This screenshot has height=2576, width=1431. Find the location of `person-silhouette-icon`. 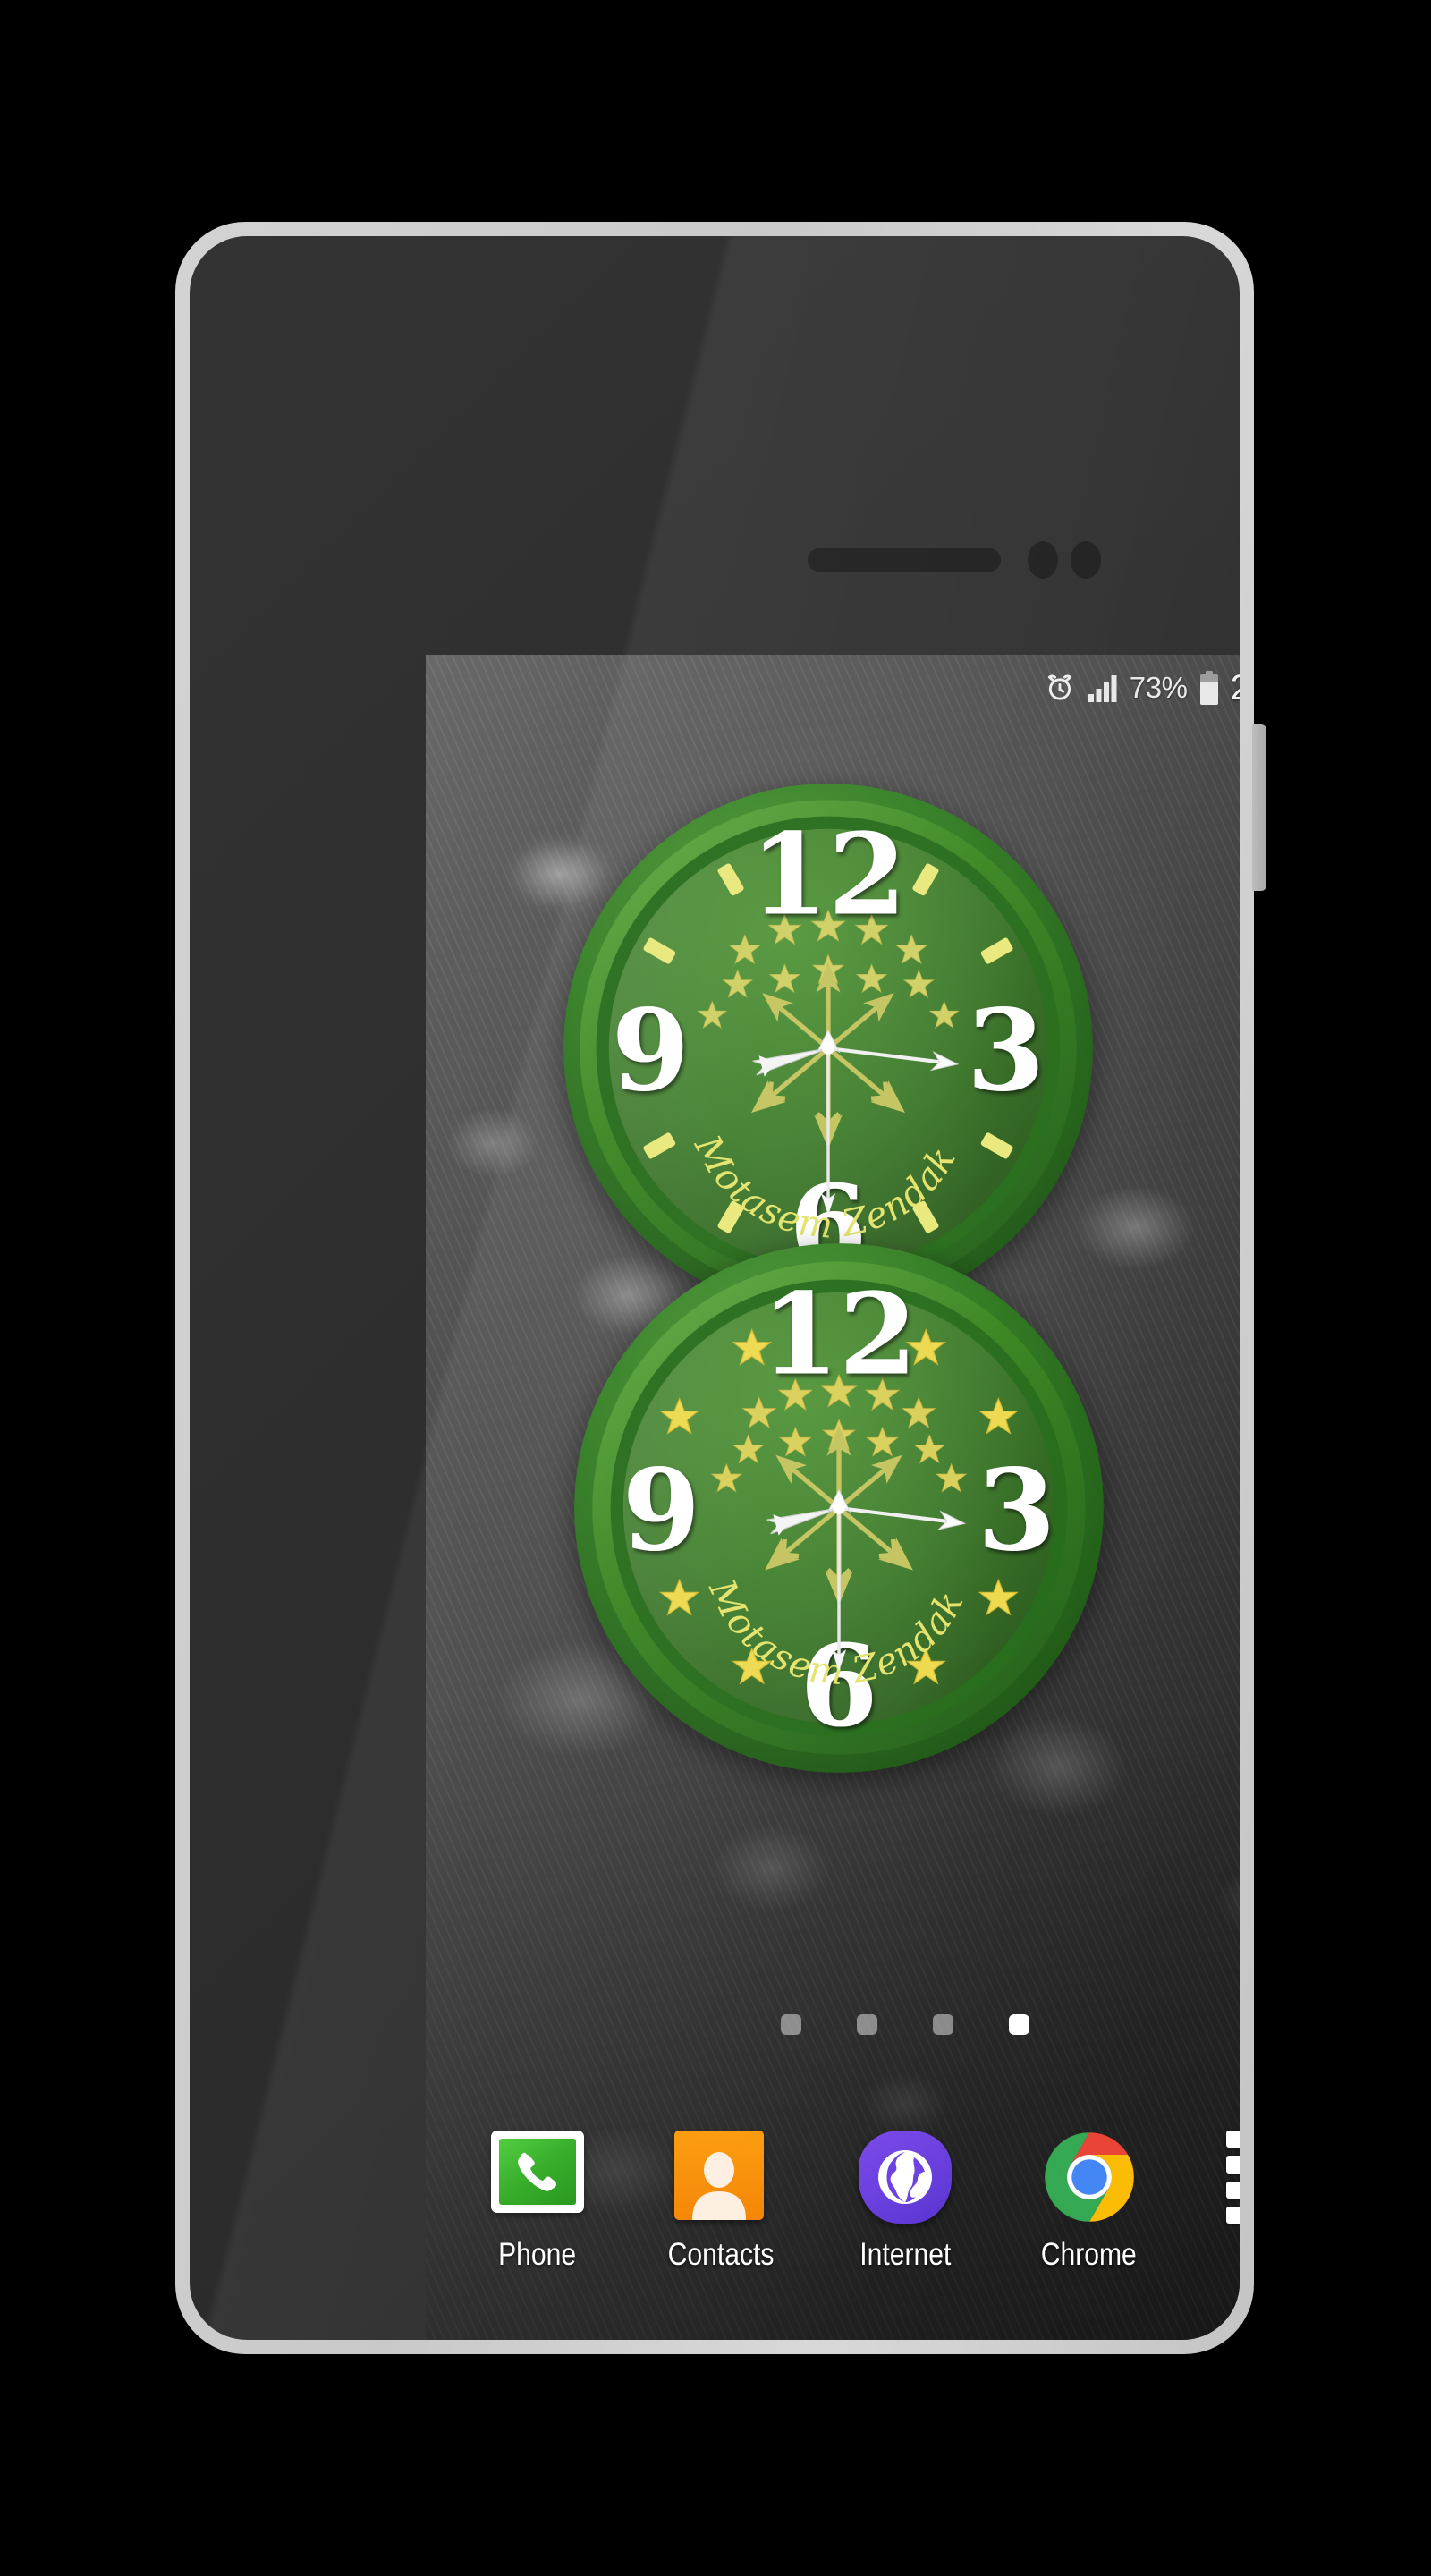

person-silhouette-icon is located at coordinates (719, 2175).